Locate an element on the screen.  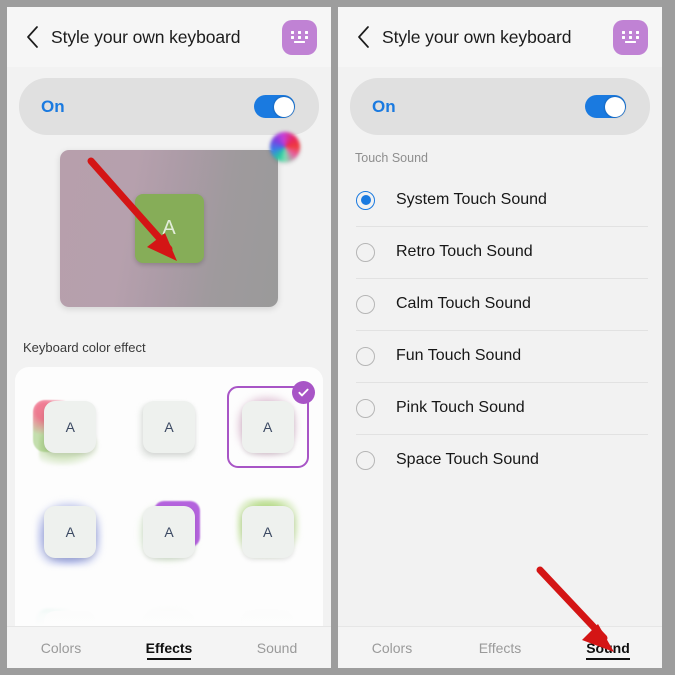
effect-thumb-splash: A is located at coordinates (70, 427).